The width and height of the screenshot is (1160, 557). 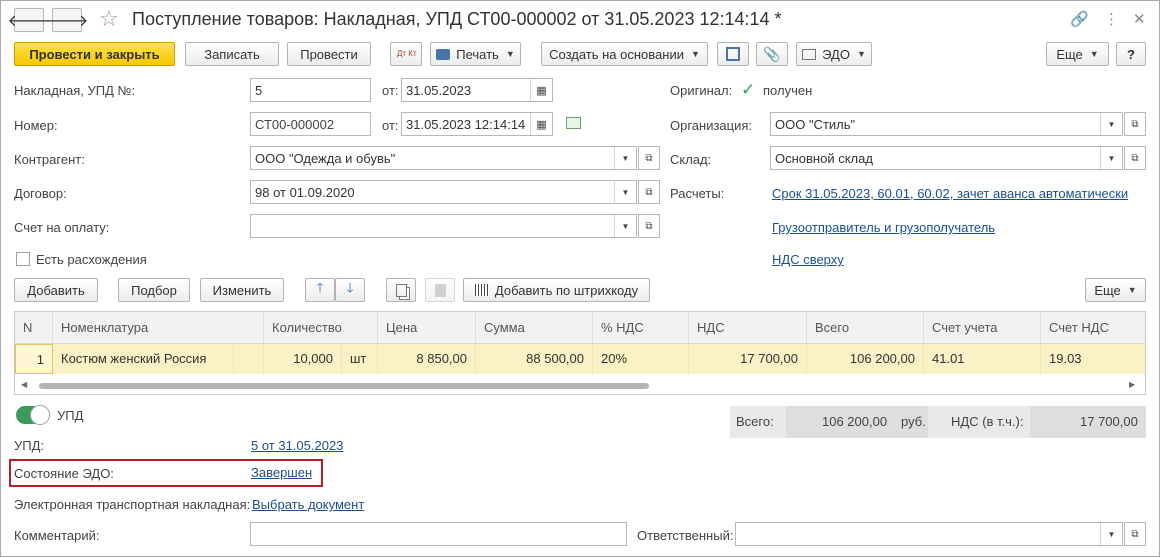 I want to click on table-more-button: Еще ▼, so click(x=1115, y=290).